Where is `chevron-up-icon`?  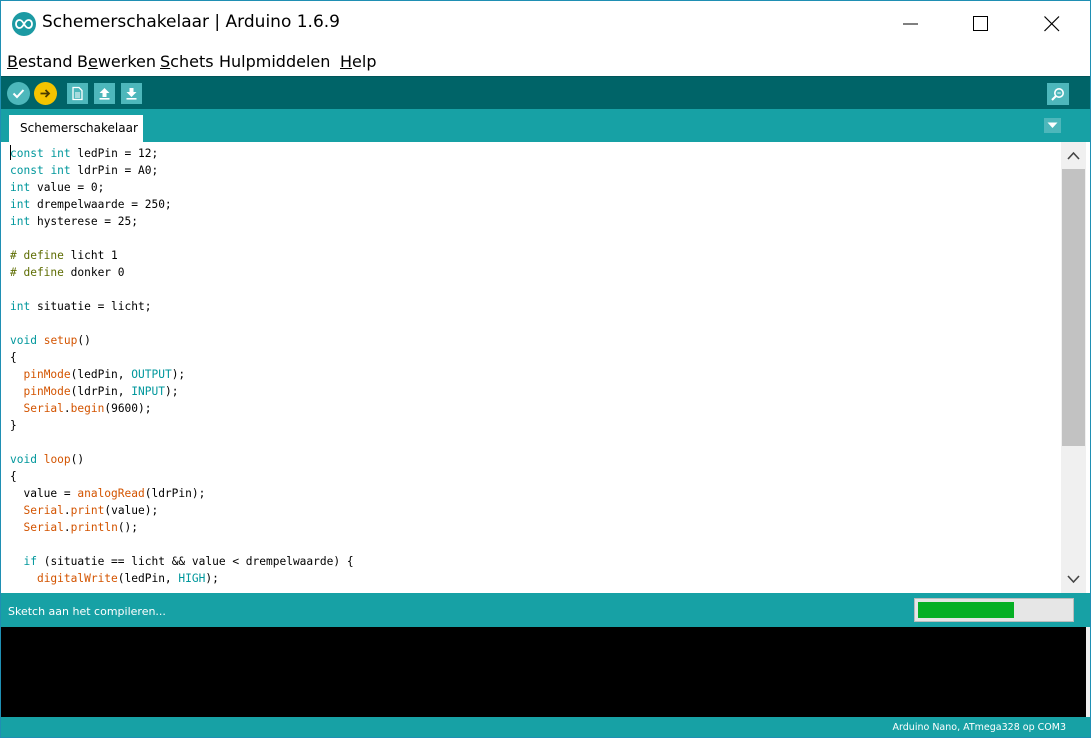 chevron-up-icon is located at coordinates (1073, 155).